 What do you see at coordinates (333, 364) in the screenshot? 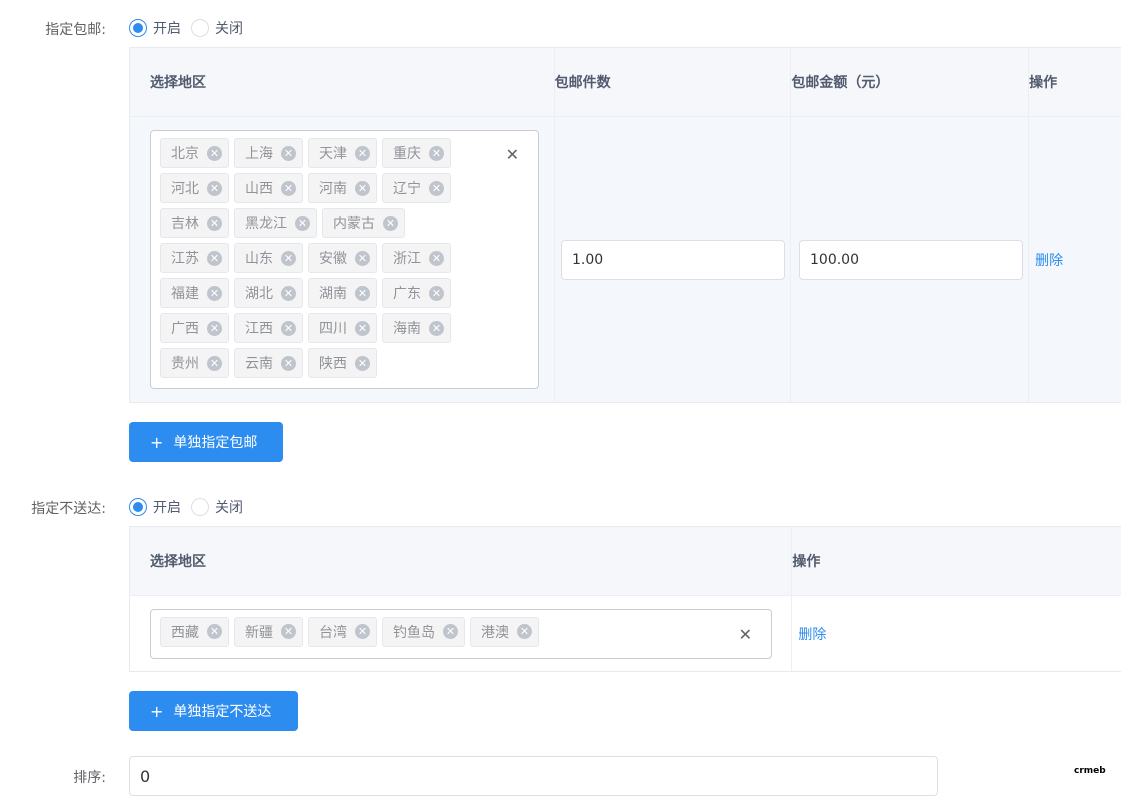
I see `region-tag-label: 陕西` at bounding box center [333, 364].